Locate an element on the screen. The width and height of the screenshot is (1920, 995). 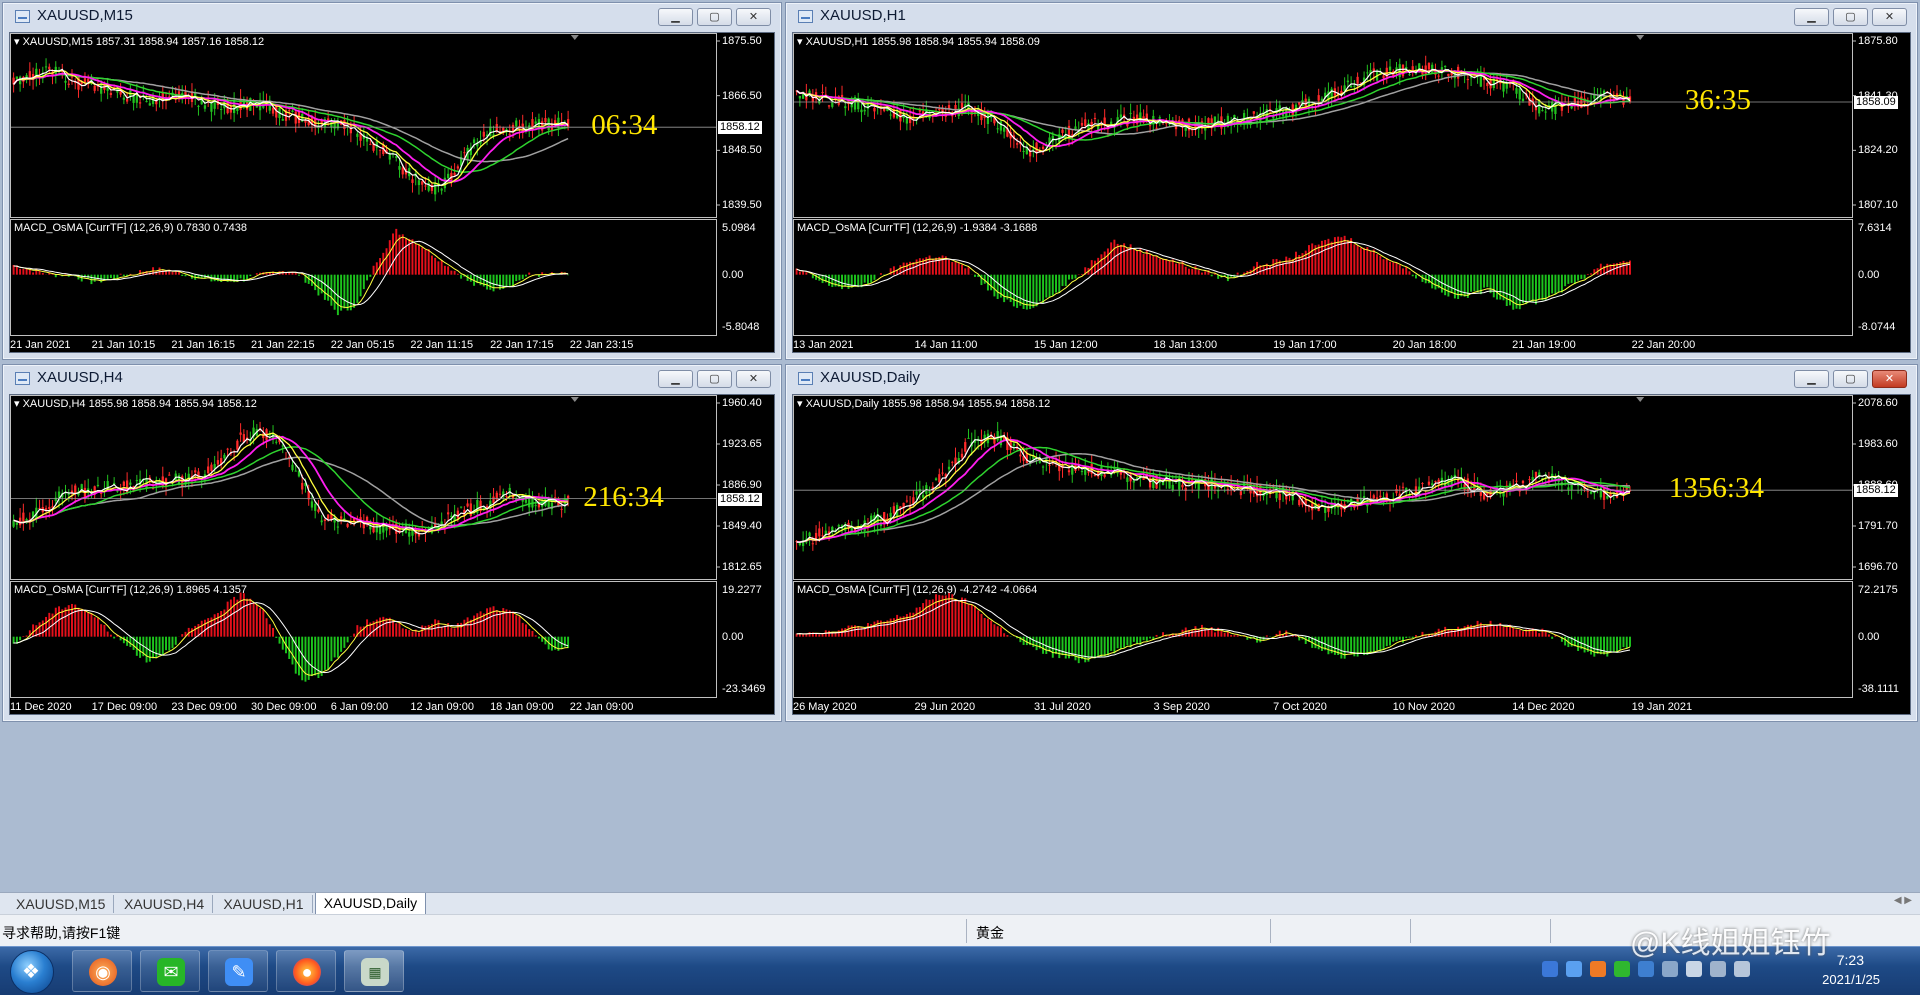
time-axis-label: 22 Jan 09:00 is located at coordinates (602, 707).